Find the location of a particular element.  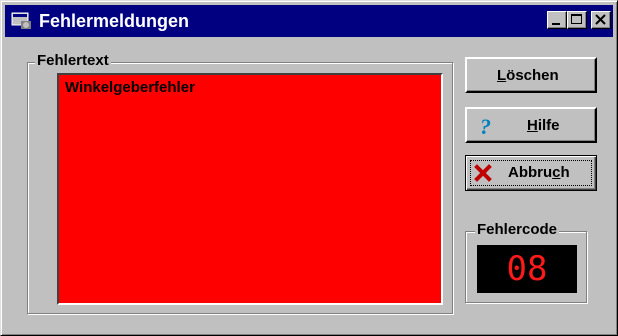

fehlertext-label: Fehlertext is located at coordinates (73, 60).